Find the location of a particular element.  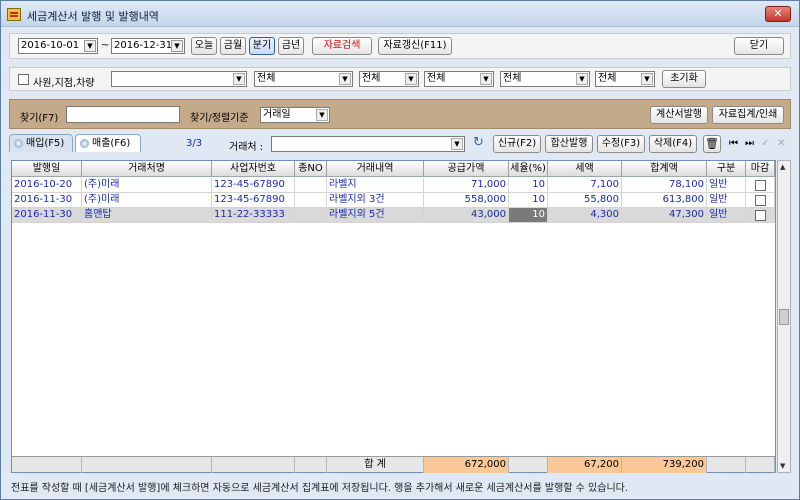

vertical-scrollbar: ▲ ▼ is located at coordinates (784, 316).